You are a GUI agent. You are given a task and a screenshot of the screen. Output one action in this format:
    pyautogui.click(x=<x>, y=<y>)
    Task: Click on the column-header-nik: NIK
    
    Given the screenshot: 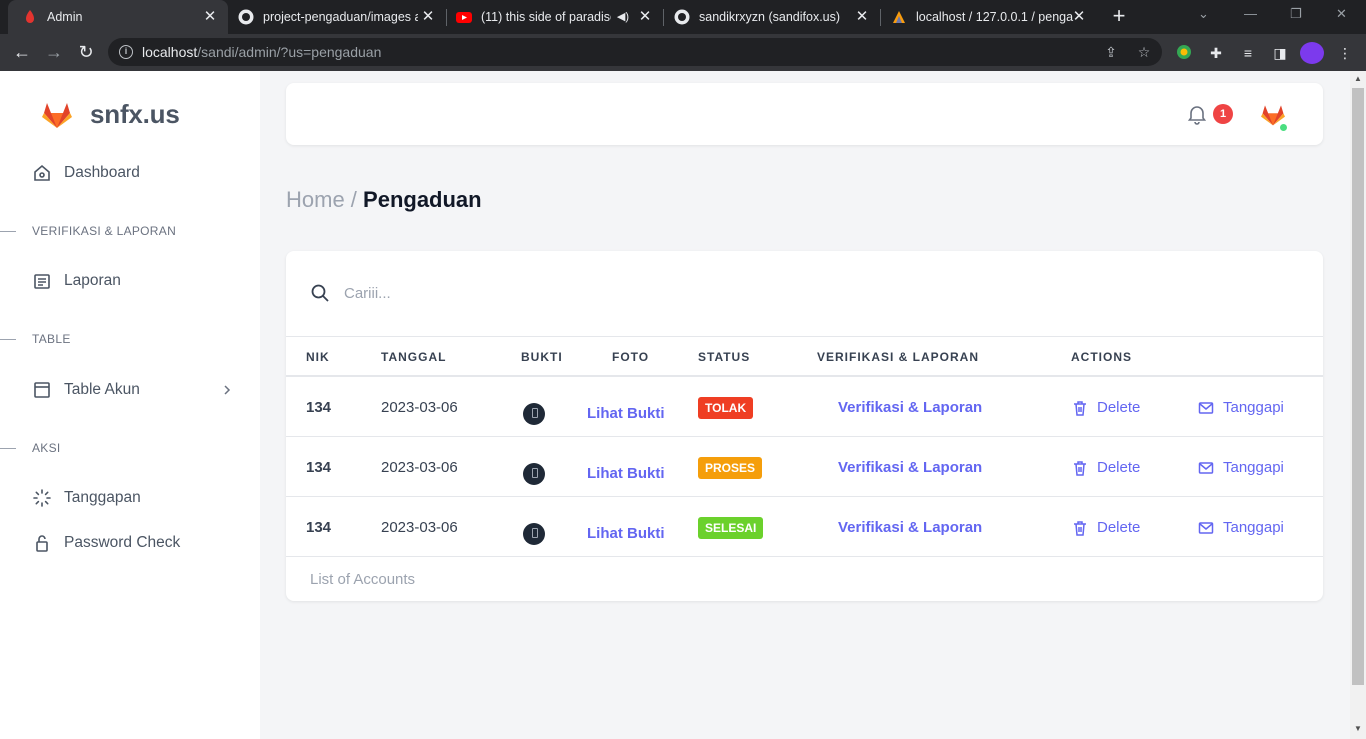 What is the action you would take?
    pyautogui.click(x=318, y=357)
    